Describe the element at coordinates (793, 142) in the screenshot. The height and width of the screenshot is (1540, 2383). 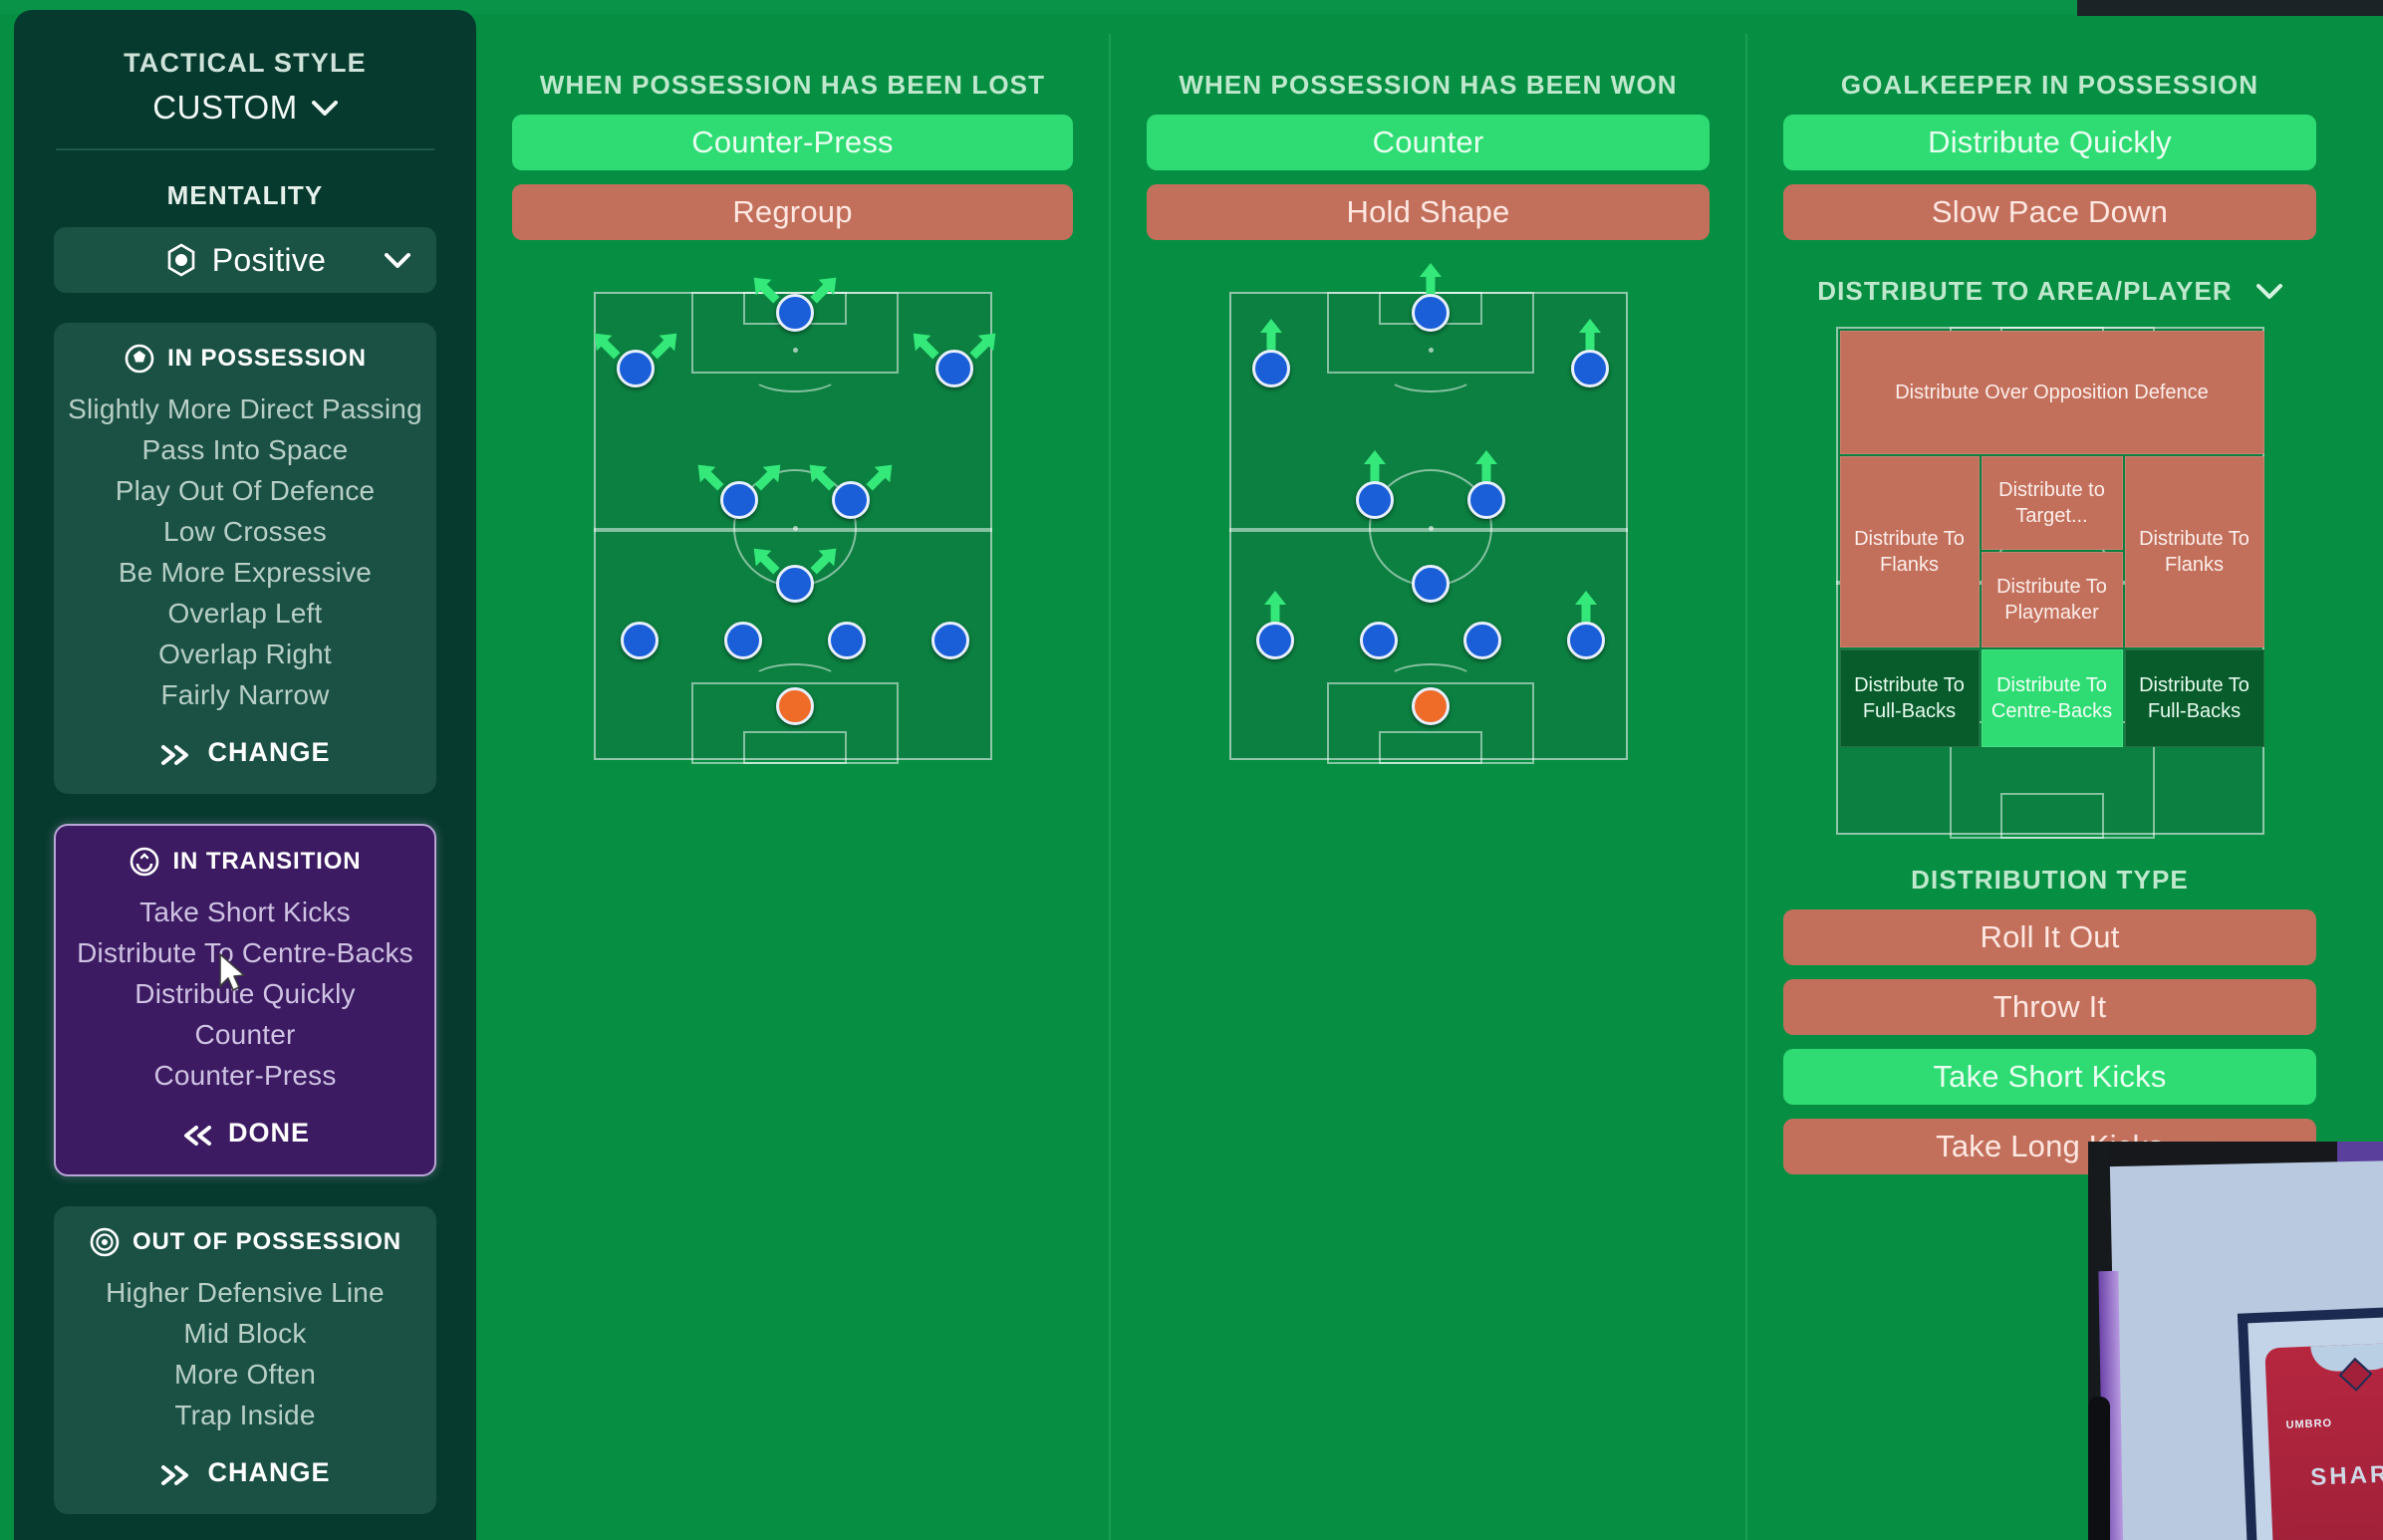
I see `option-counter-press: Counter-Press` at that location.